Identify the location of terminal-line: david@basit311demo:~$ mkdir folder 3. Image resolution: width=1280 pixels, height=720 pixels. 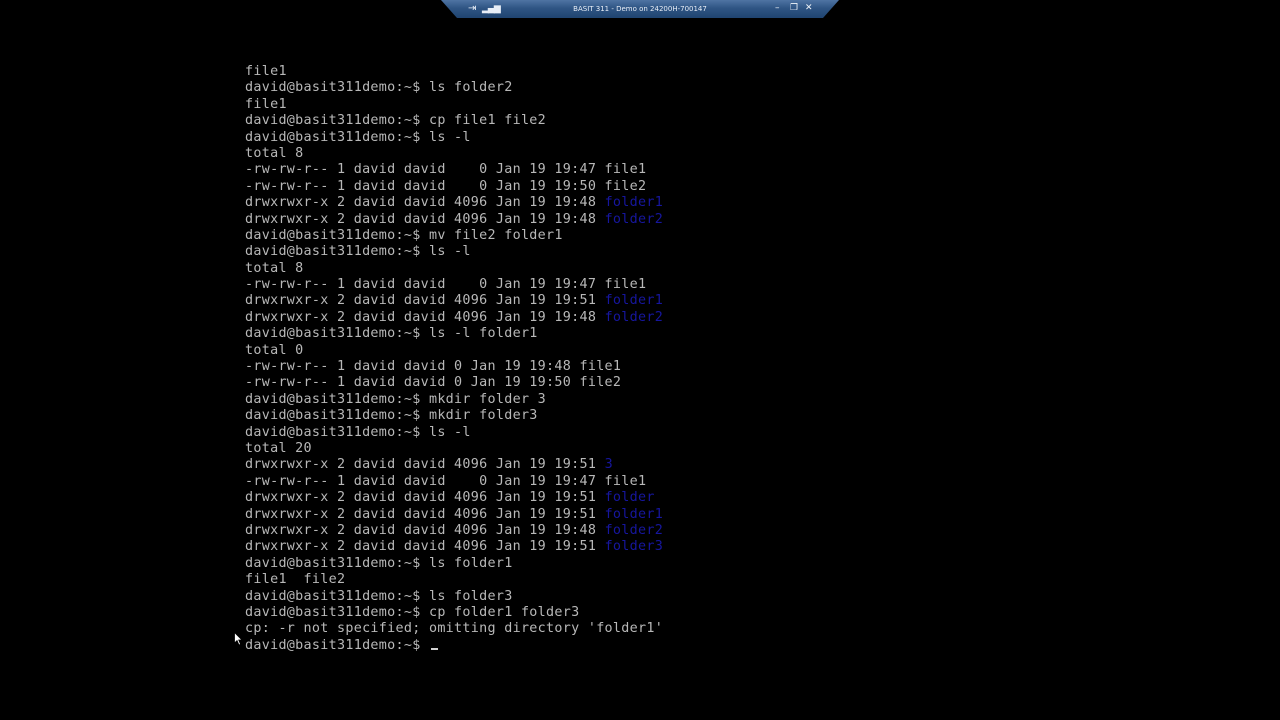
(454, 400).